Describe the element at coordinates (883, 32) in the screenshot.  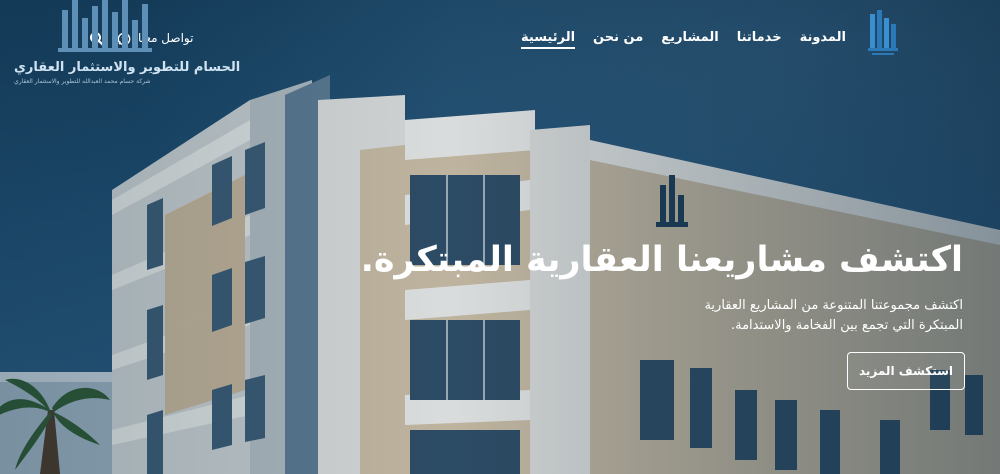
I see `site-logo-icon` at that location.